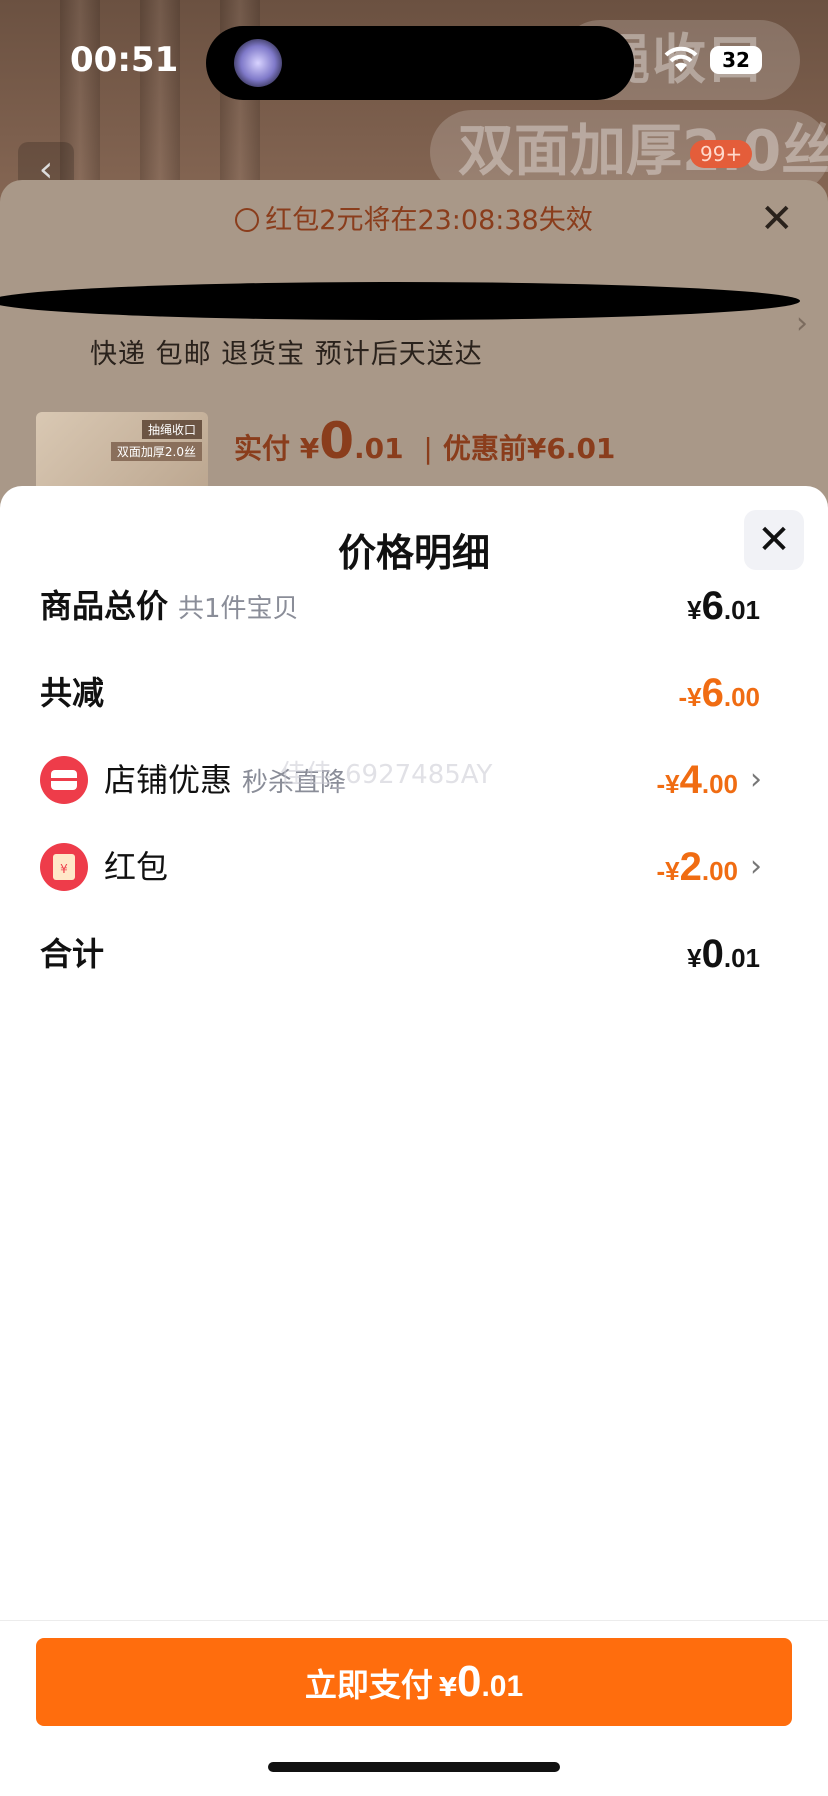 Image resolution: width=828 pixels, height=1796 pixels. What do you see at coordinates (414, 1620) in the screenshot?
I see `divider` at bounding box center [414, 1620].